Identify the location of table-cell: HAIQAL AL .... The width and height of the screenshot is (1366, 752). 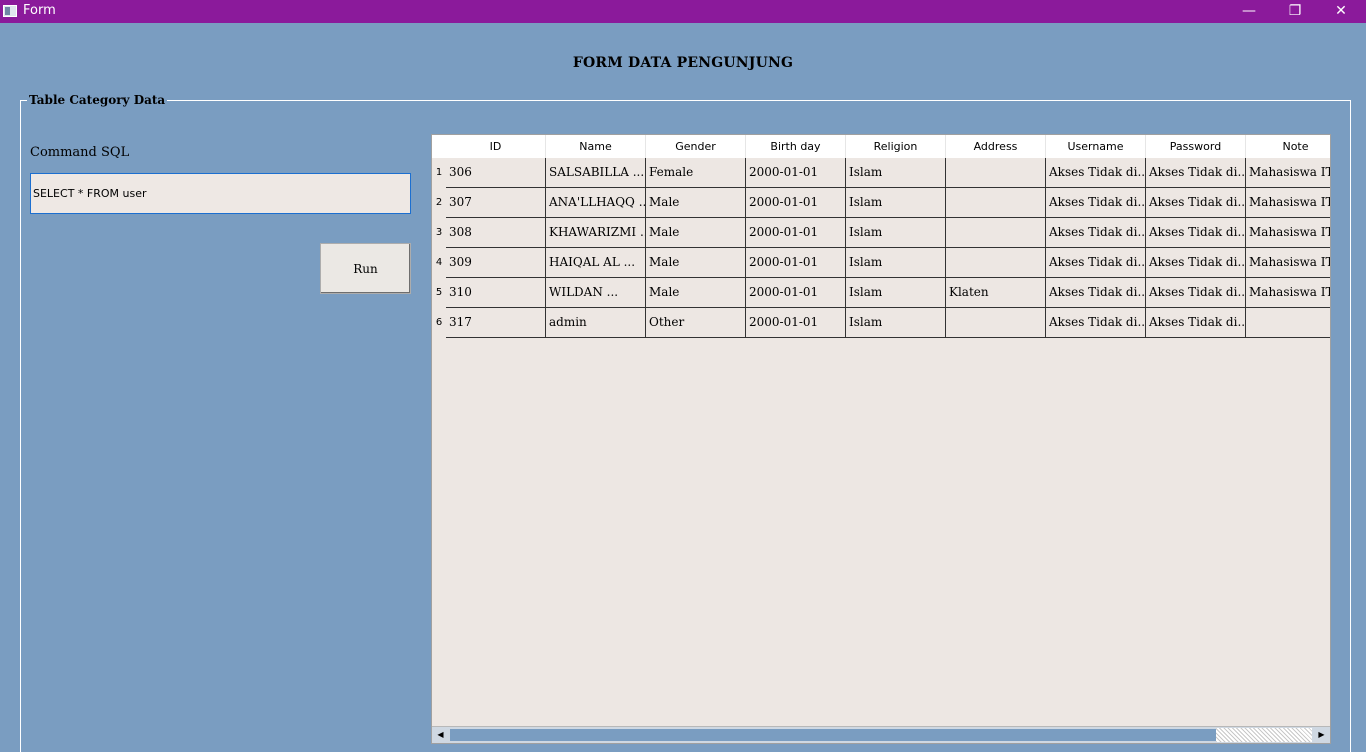
(596, 263).